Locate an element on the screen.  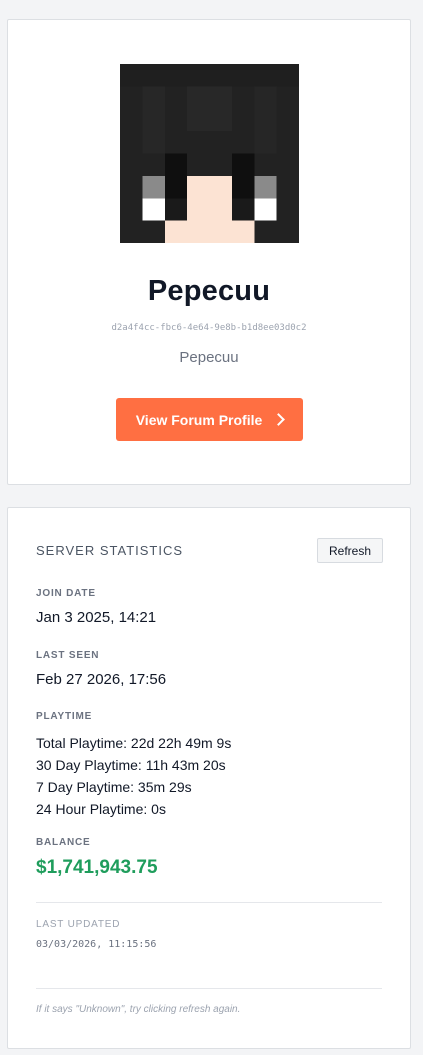
playtime-total: Total Playtime: 22d 22h 49m 9s is located at coordinates (134, 743).